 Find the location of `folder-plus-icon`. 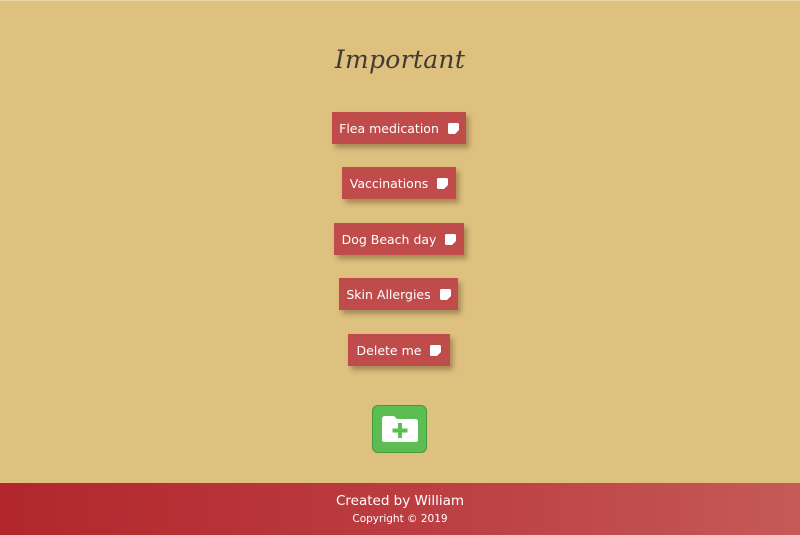

folder-plus-icon is located at coordinates (399, 429).